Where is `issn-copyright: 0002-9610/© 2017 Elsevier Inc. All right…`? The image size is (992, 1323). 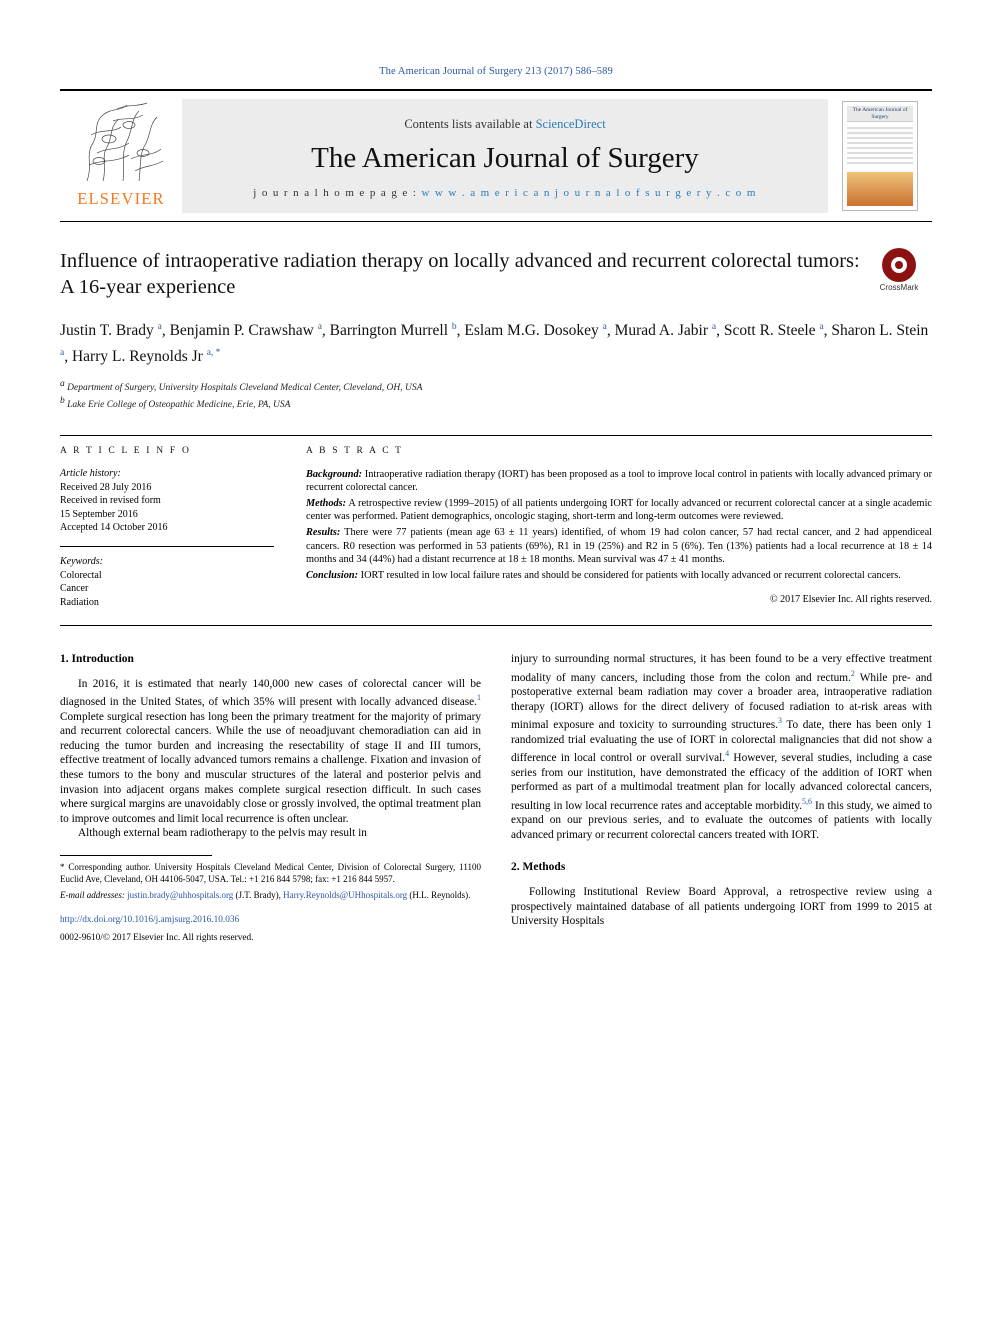 issn-copyright: 0002-9610/© 2017 Elsevier Inc. All right… is located at coordinates (157, 938).